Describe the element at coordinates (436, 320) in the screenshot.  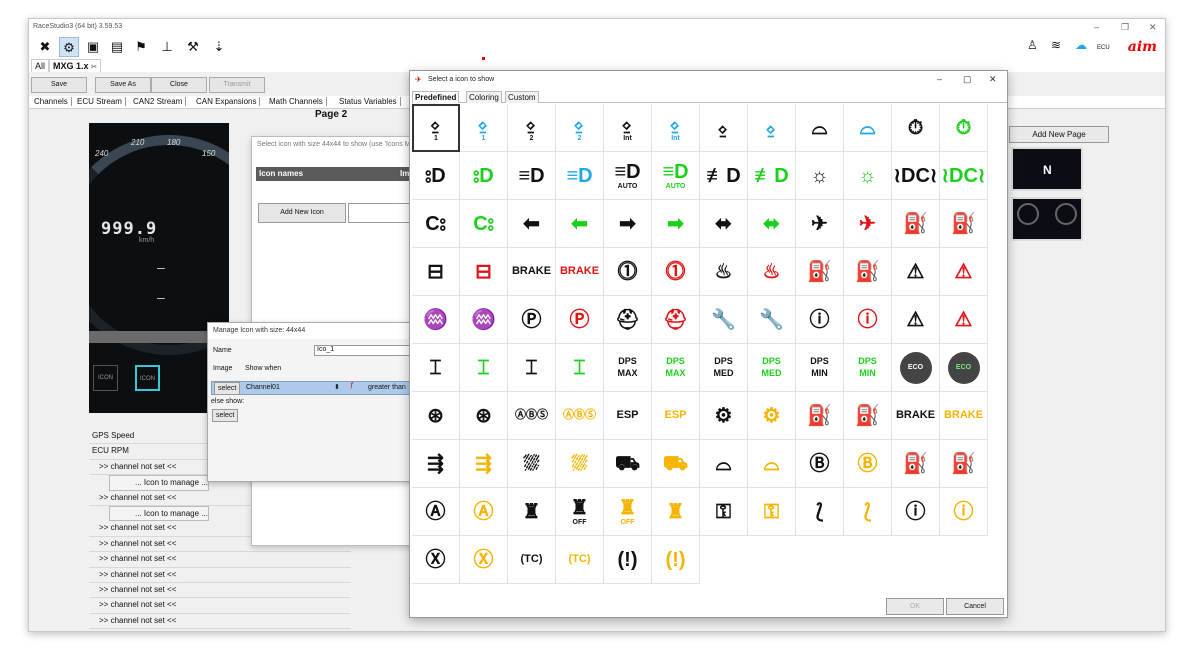
I see `oil-icon: ♒` at that location.